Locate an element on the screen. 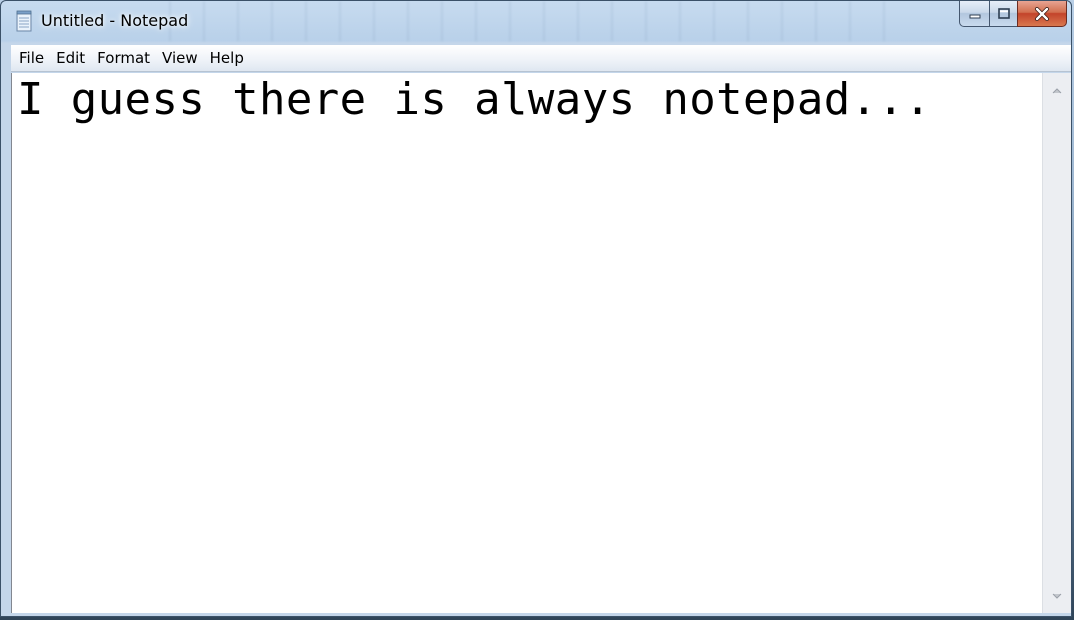 Image resolution: width=1074 pixels, height=620 pixels. menu-view: View is located at coordinates (180, 58).